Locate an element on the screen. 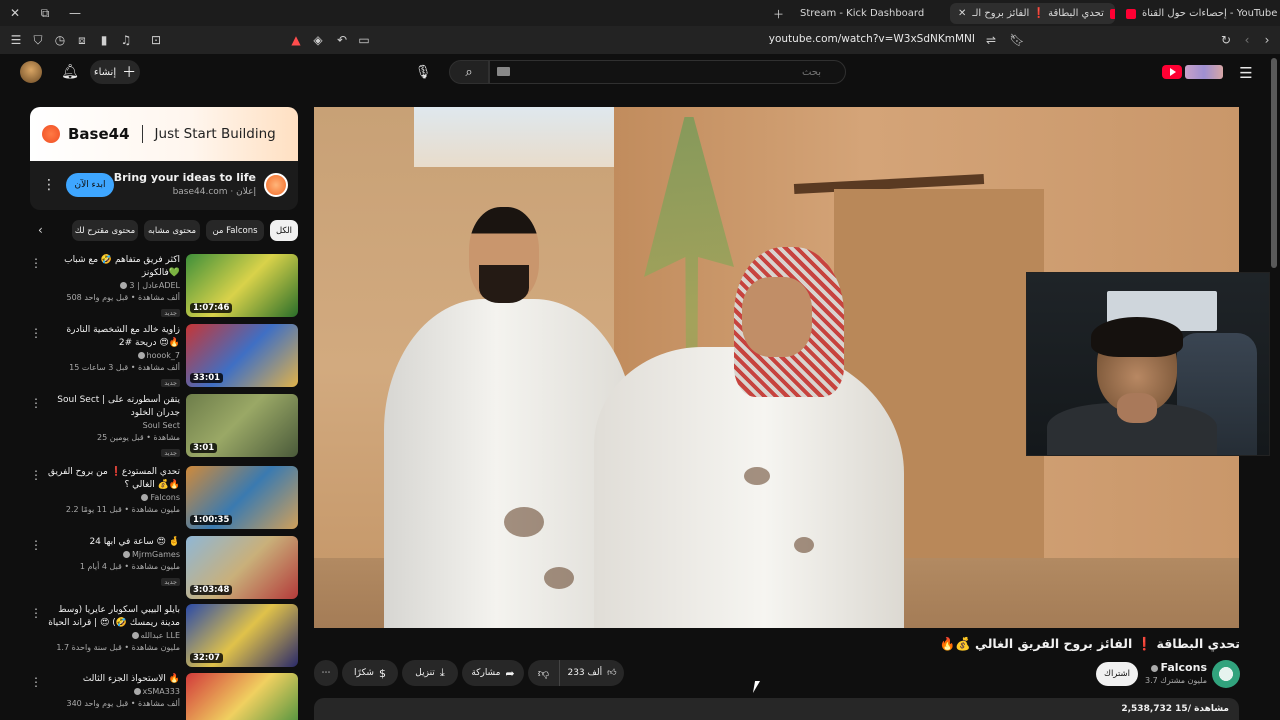 The width and height of the screenshot is (1280, 720). video-thumbnail: 1:07:46 is located at coordinates (242, 285).